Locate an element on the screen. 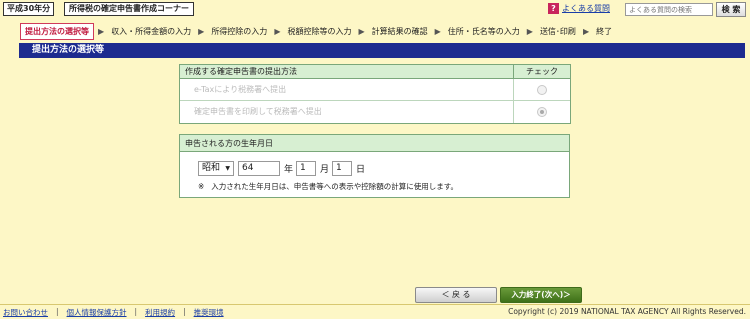 This screenshot has height=319, width=750. note-mark: ※ is located at coordinates (201, 186).